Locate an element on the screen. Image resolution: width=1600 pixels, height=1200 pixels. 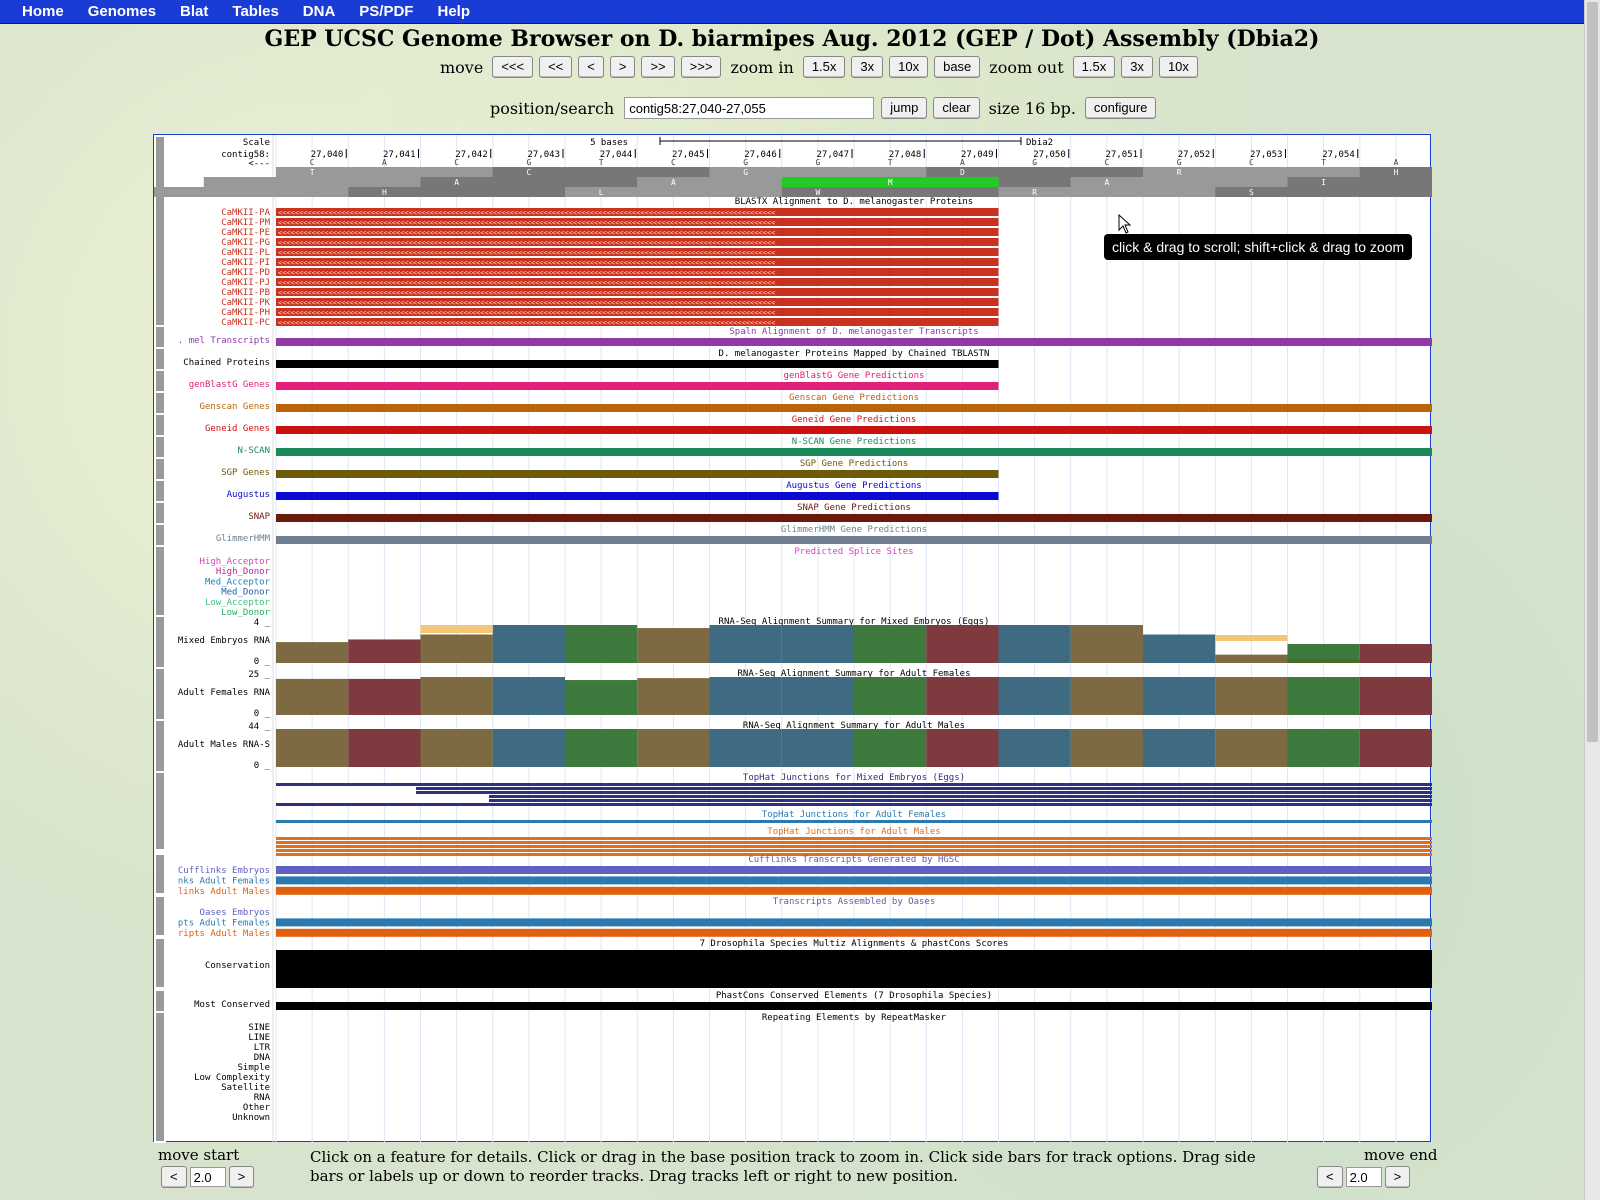
zoom-in-3x-button: 3x is located at coordinates (867, 67).